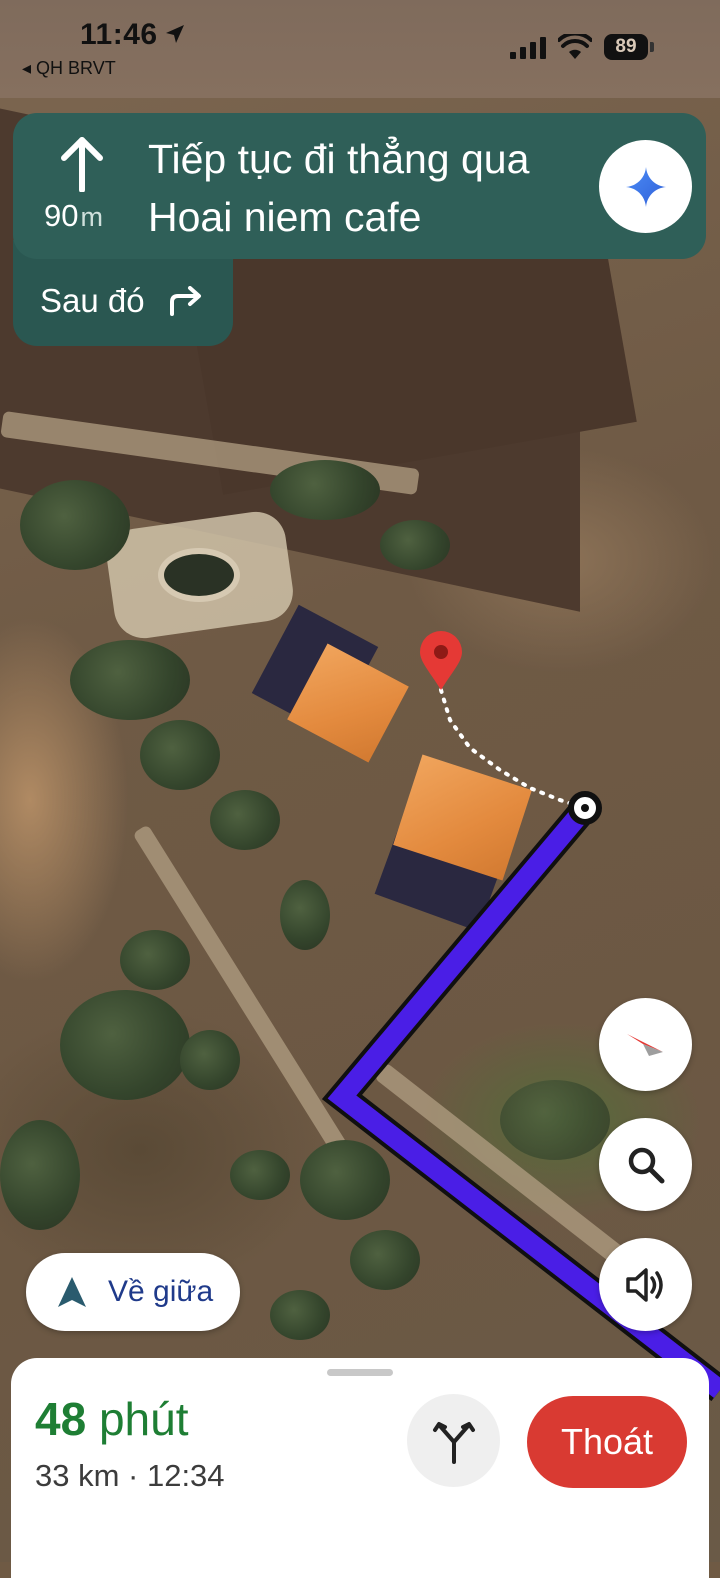 This screenshot has height=1578, width=720. I want to click on search-button, so click(645, 1164).